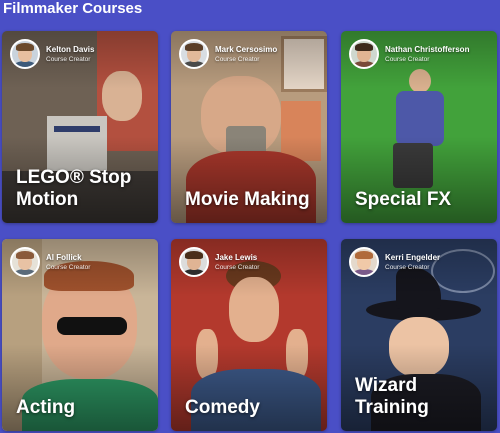 This screenshot has width=500, height=433. I want to click on creator-name: Jake Lewis, so click(236, 257).